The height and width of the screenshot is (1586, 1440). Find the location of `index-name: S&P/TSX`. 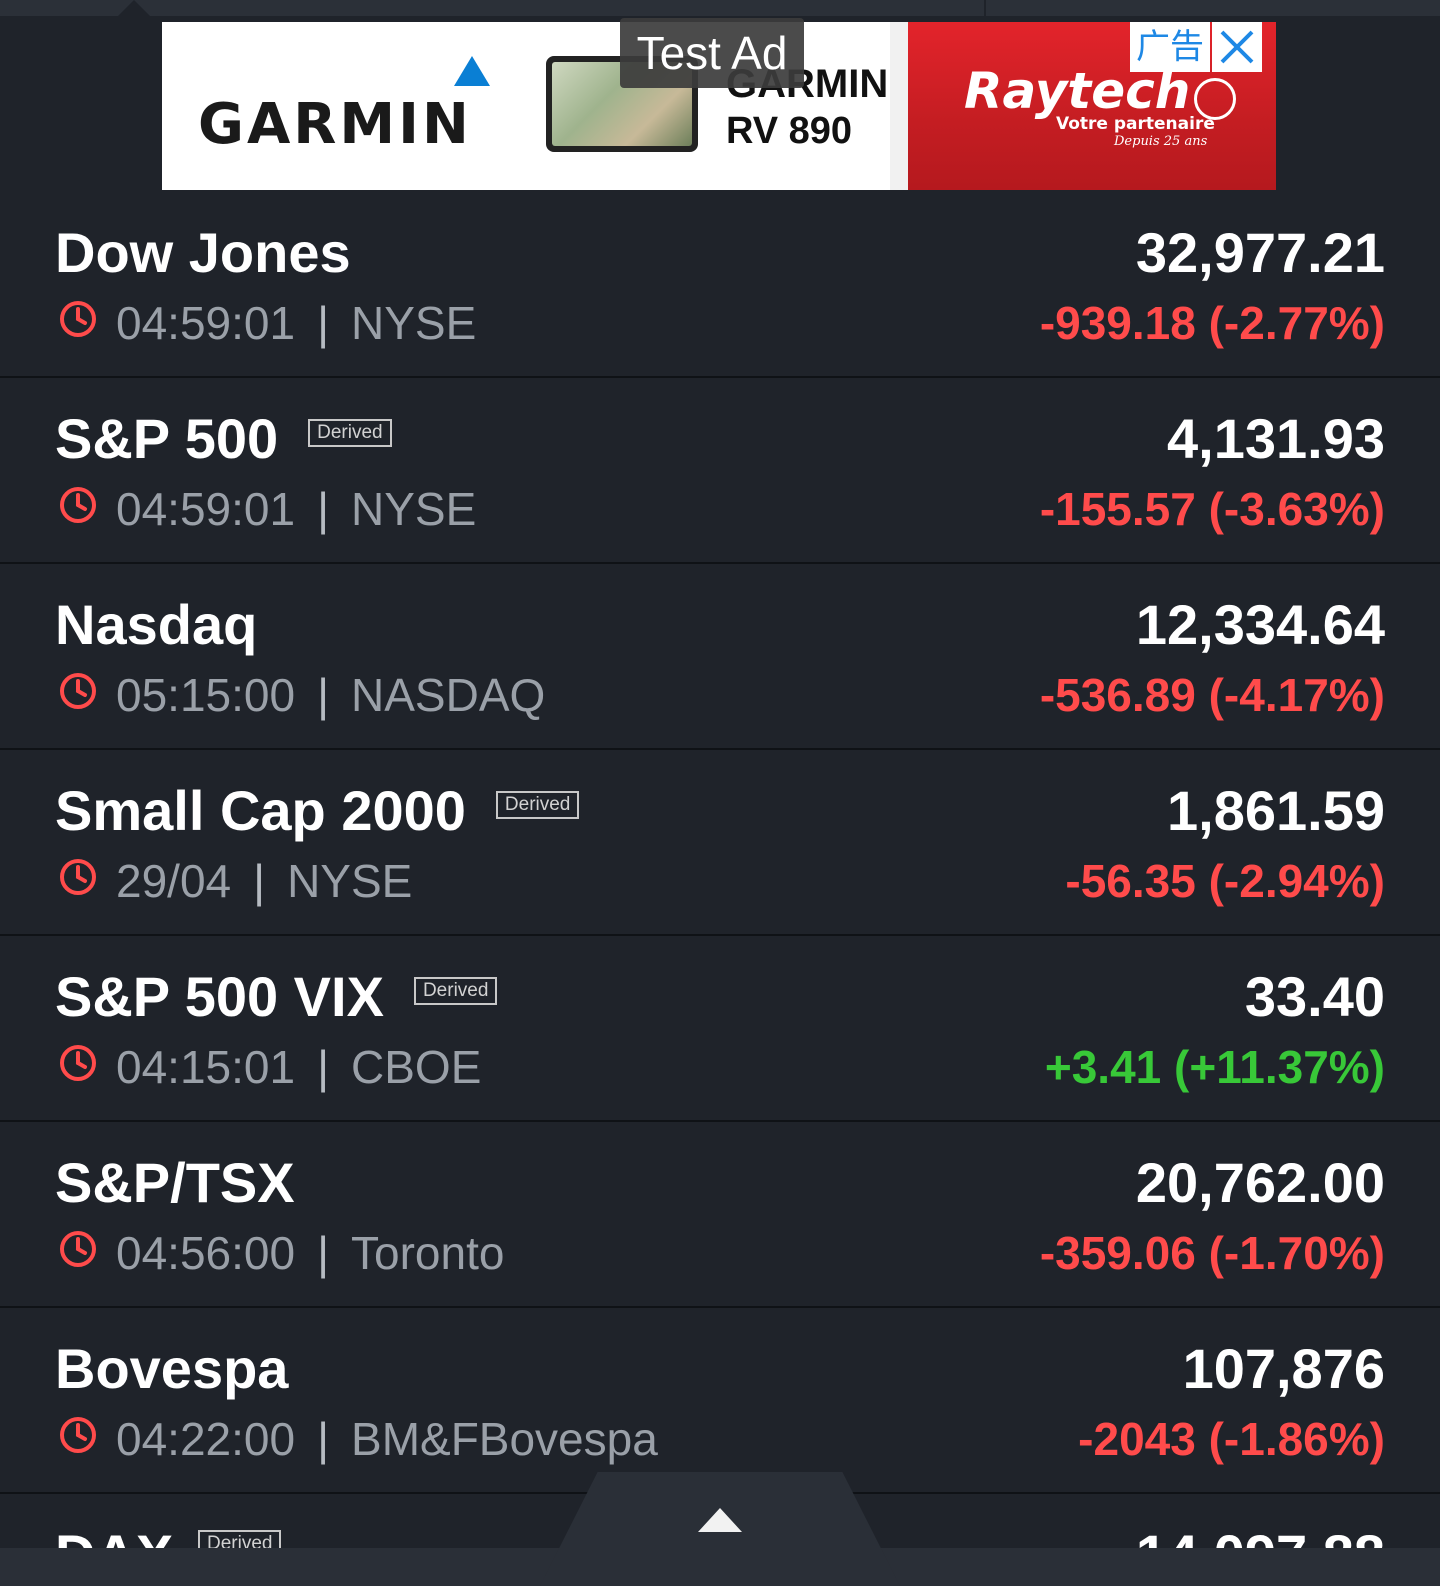

index-name: S&P/TSX is located at coordinates (175, 1182).